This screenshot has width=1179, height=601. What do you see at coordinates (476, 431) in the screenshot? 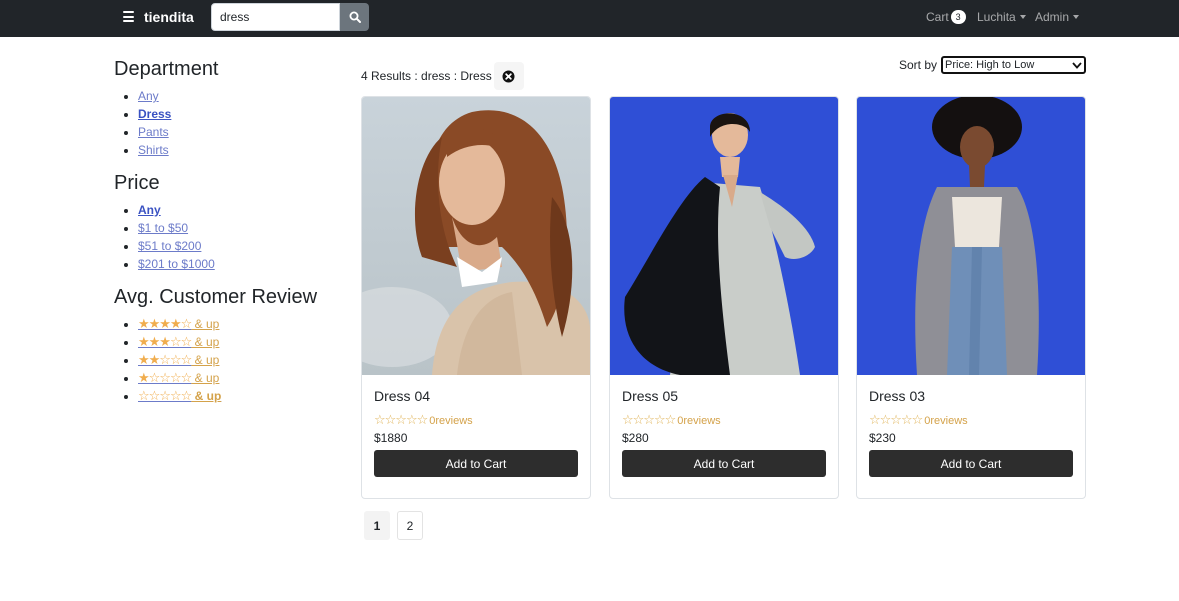
I see `product-card-body: Dress 04 ☆☆☆☆☆ 0reviews $1880 Add to Cart` at bounding box center [476, 431].